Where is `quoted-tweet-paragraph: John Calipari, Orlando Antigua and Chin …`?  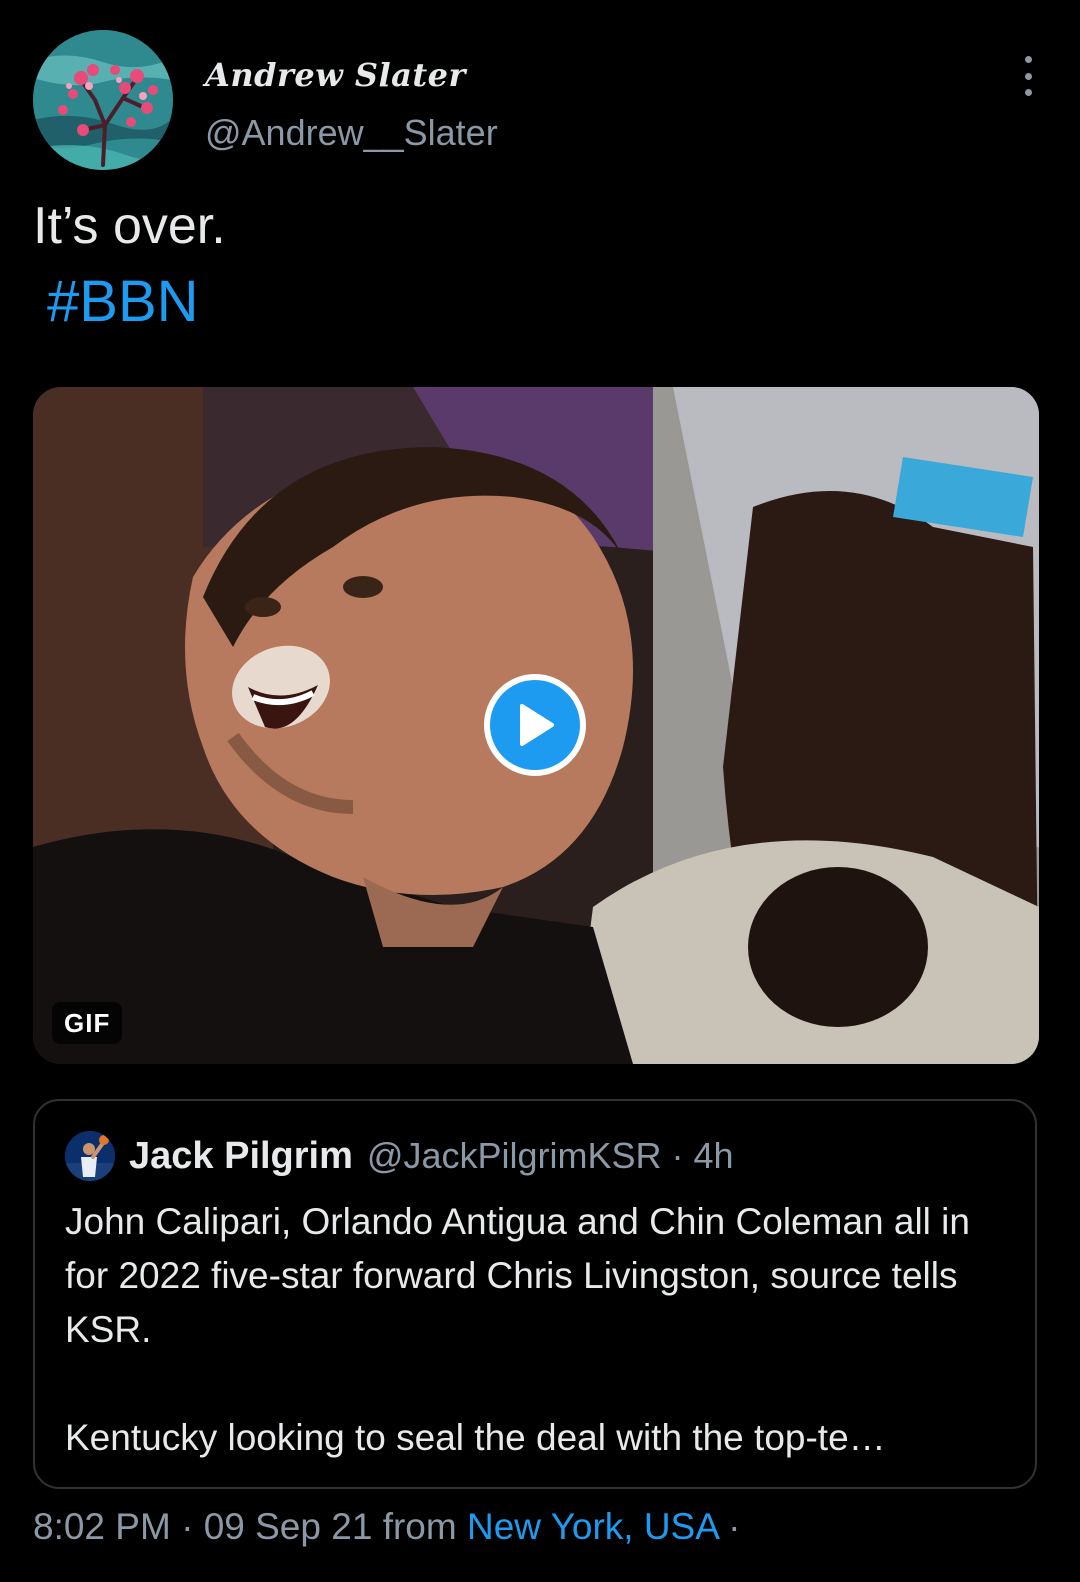
quoted-tweet-paragraph: John Calipari, Orlando Antigua and Chin … is located at coordinates (517, 1275).